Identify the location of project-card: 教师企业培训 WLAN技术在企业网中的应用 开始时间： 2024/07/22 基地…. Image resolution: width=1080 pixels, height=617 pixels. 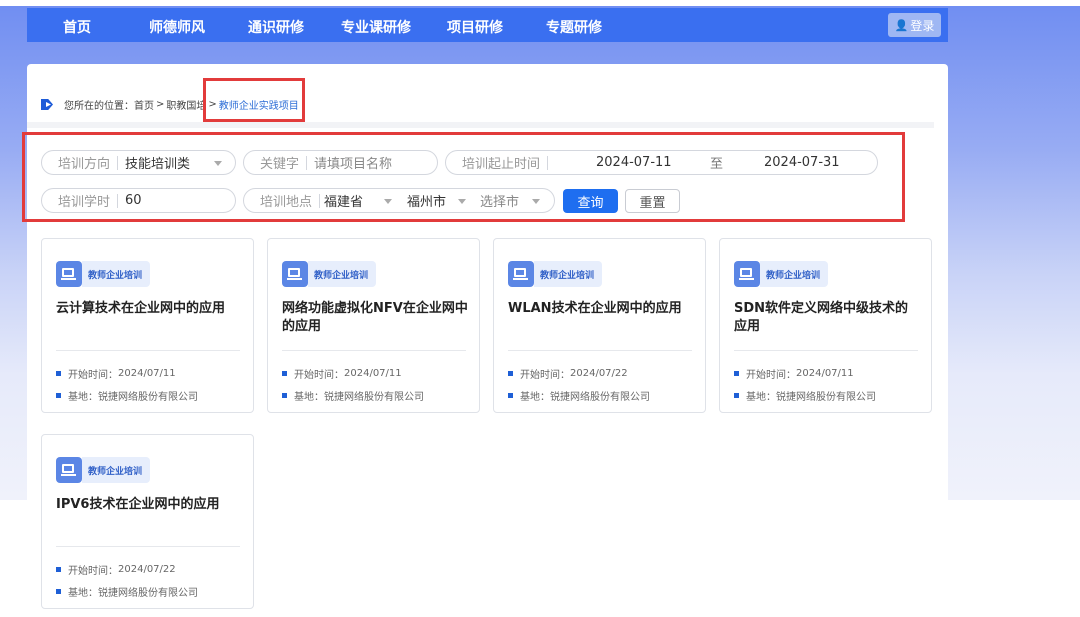
(599, 325).